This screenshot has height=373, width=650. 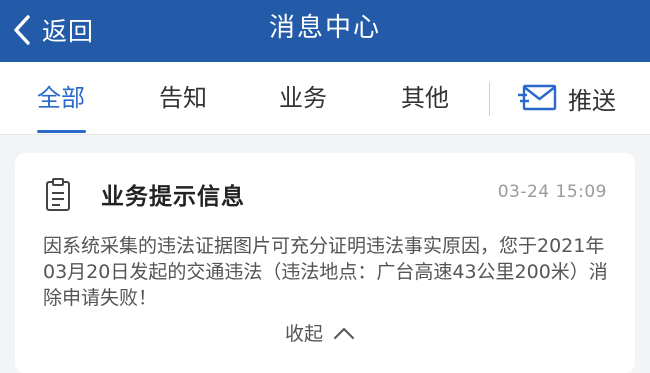 What do you see at coordinates (592, 100) in the screenshot?
I see `push-label: 推送` at bounding box center [592, 100].